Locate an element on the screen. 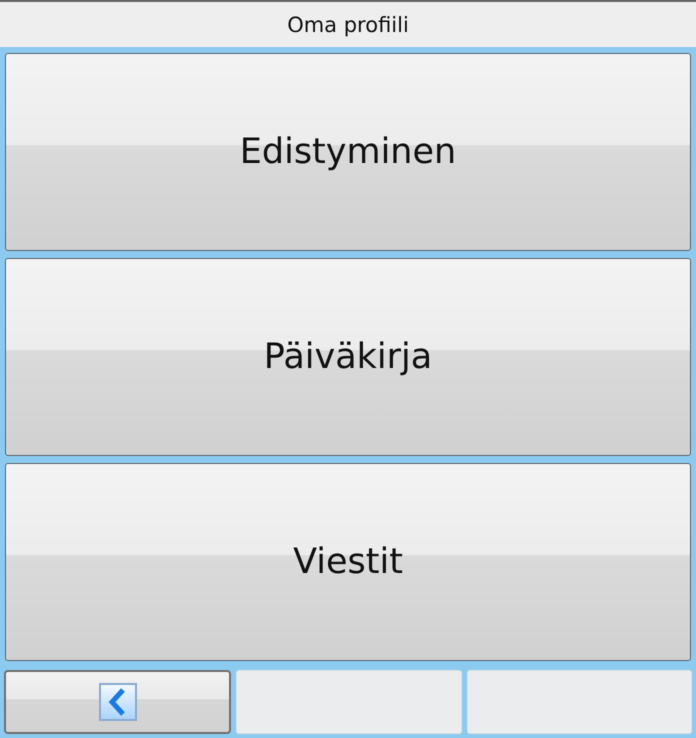 This screenshot has width=696, height=738. back-button is located at coordinates (118, 702).